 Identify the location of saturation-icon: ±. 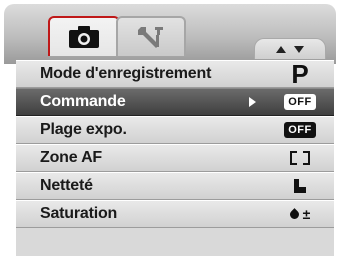
(300, 214).